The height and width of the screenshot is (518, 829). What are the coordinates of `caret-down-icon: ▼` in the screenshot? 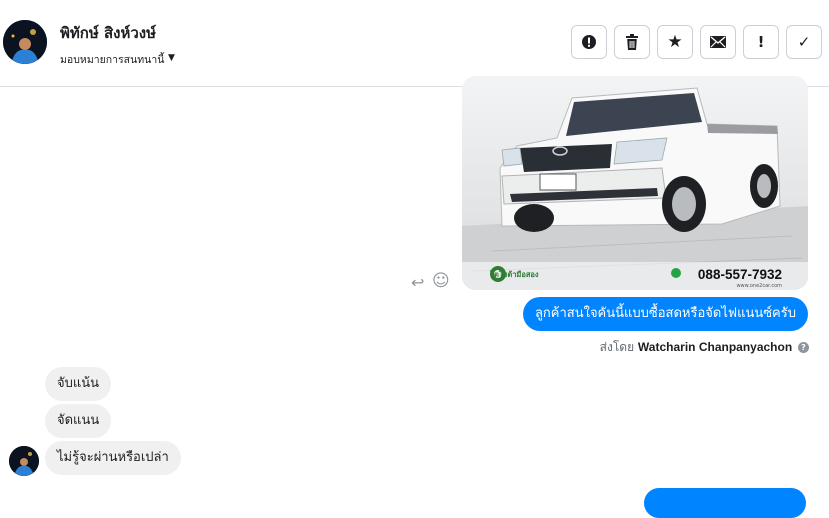 It's located at (171, 58).